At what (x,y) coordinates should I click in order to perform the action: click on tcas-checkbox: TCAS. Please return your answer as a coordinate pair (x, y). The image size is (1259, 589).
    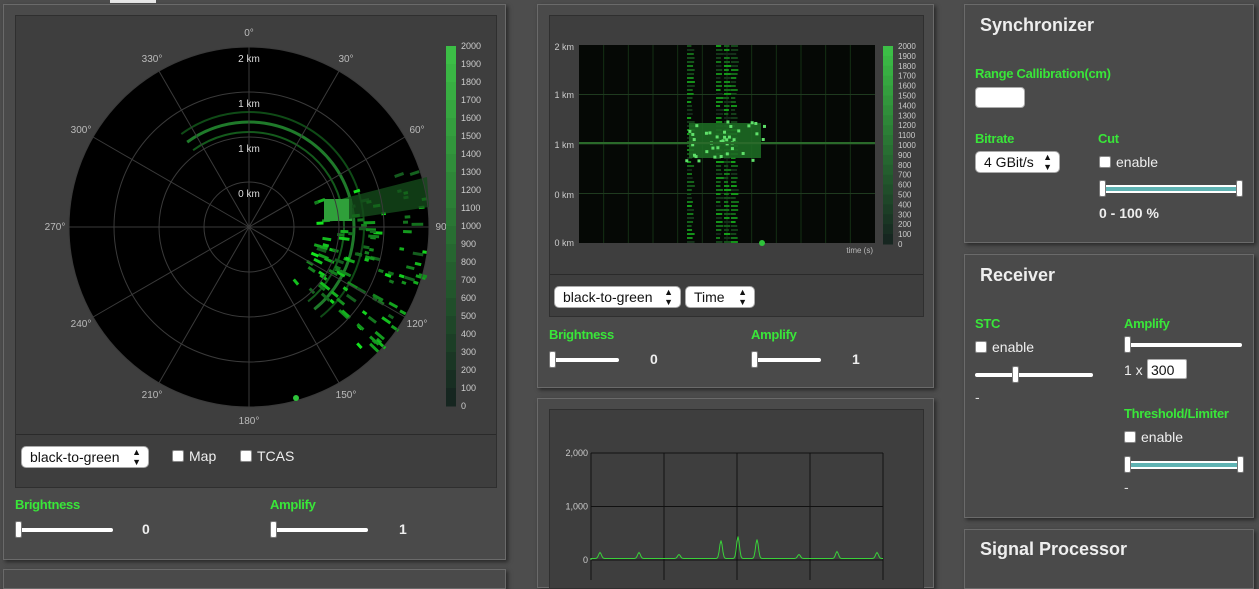
    Looking at the image, I should click on (267, 456).